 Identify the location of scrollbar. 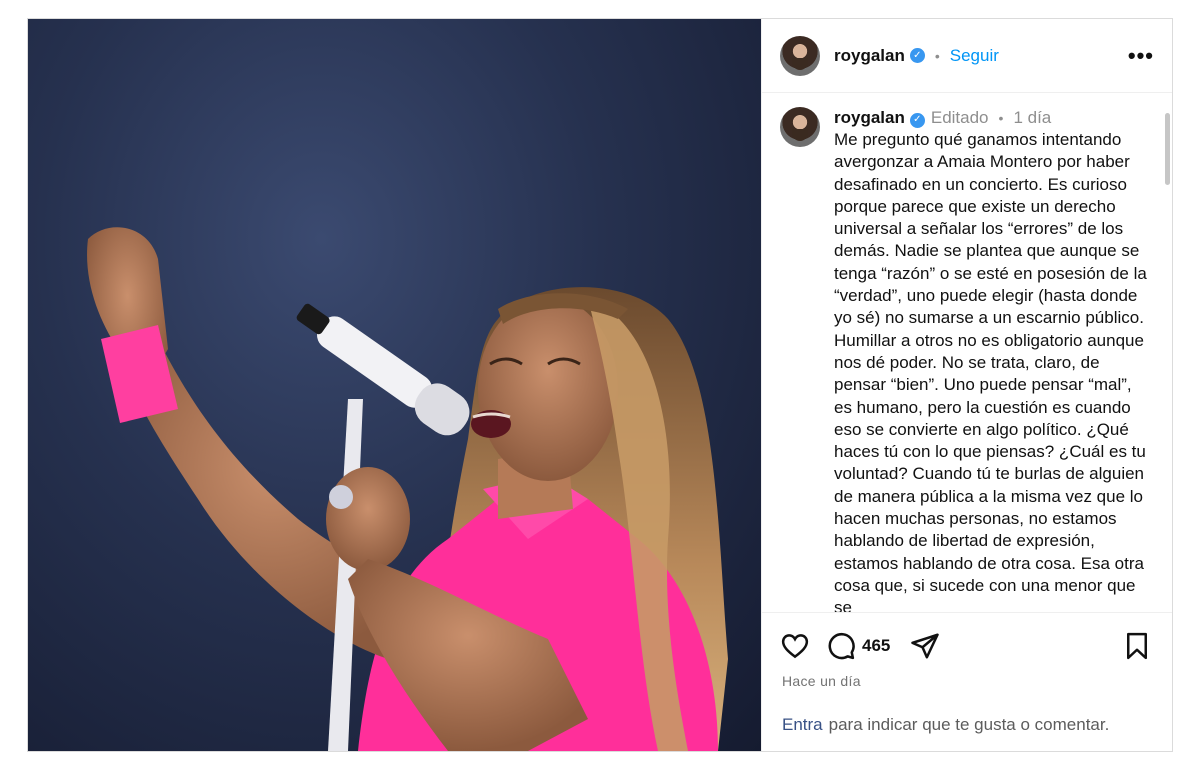
(1167, 149).